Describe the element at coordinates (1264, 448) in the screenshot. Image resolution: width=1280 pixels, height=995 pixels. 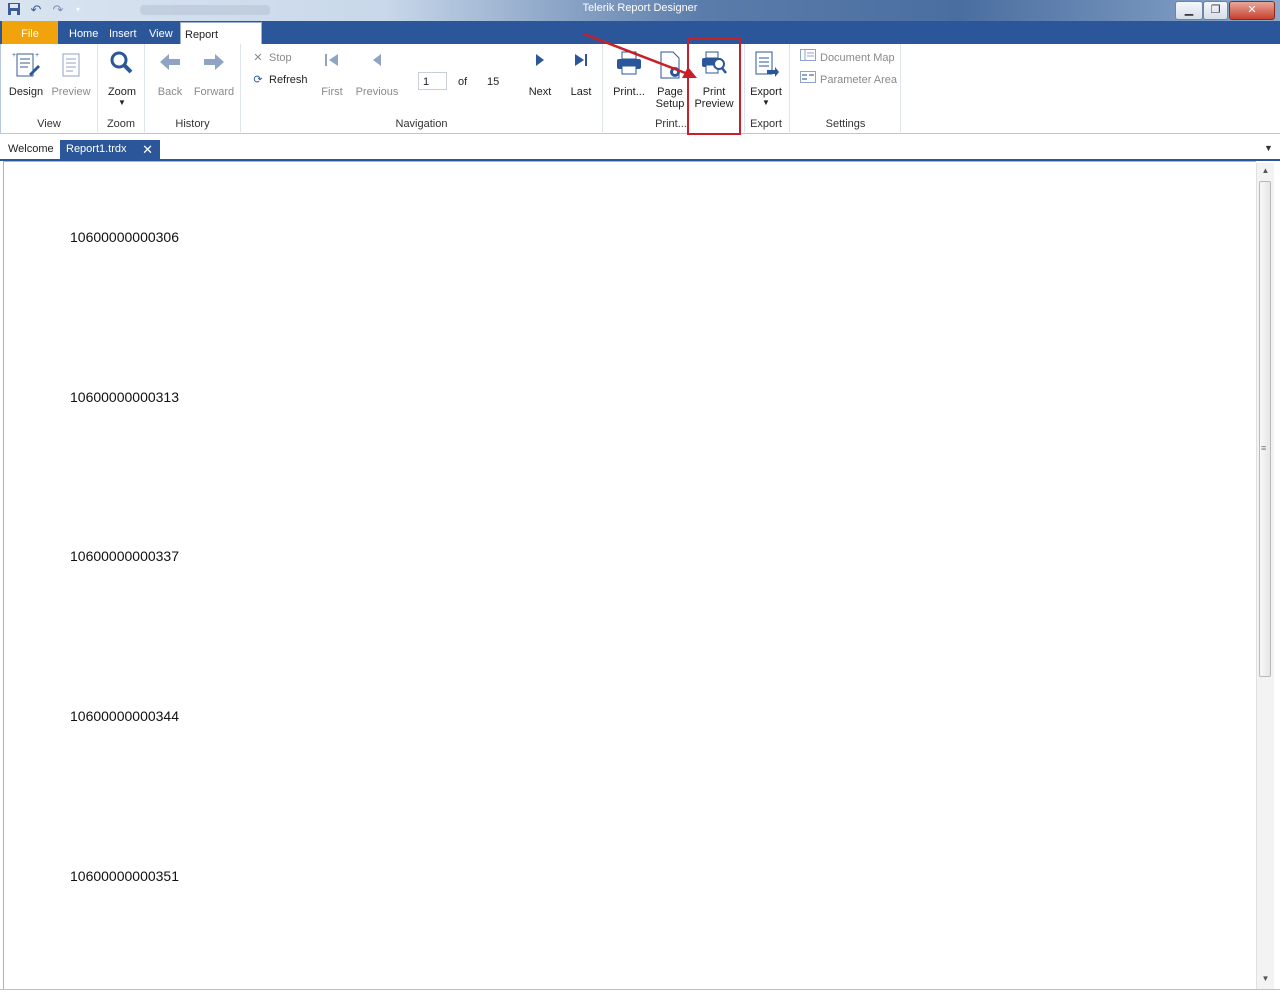
I see `thumb-grip-icon: ≡` at that location.